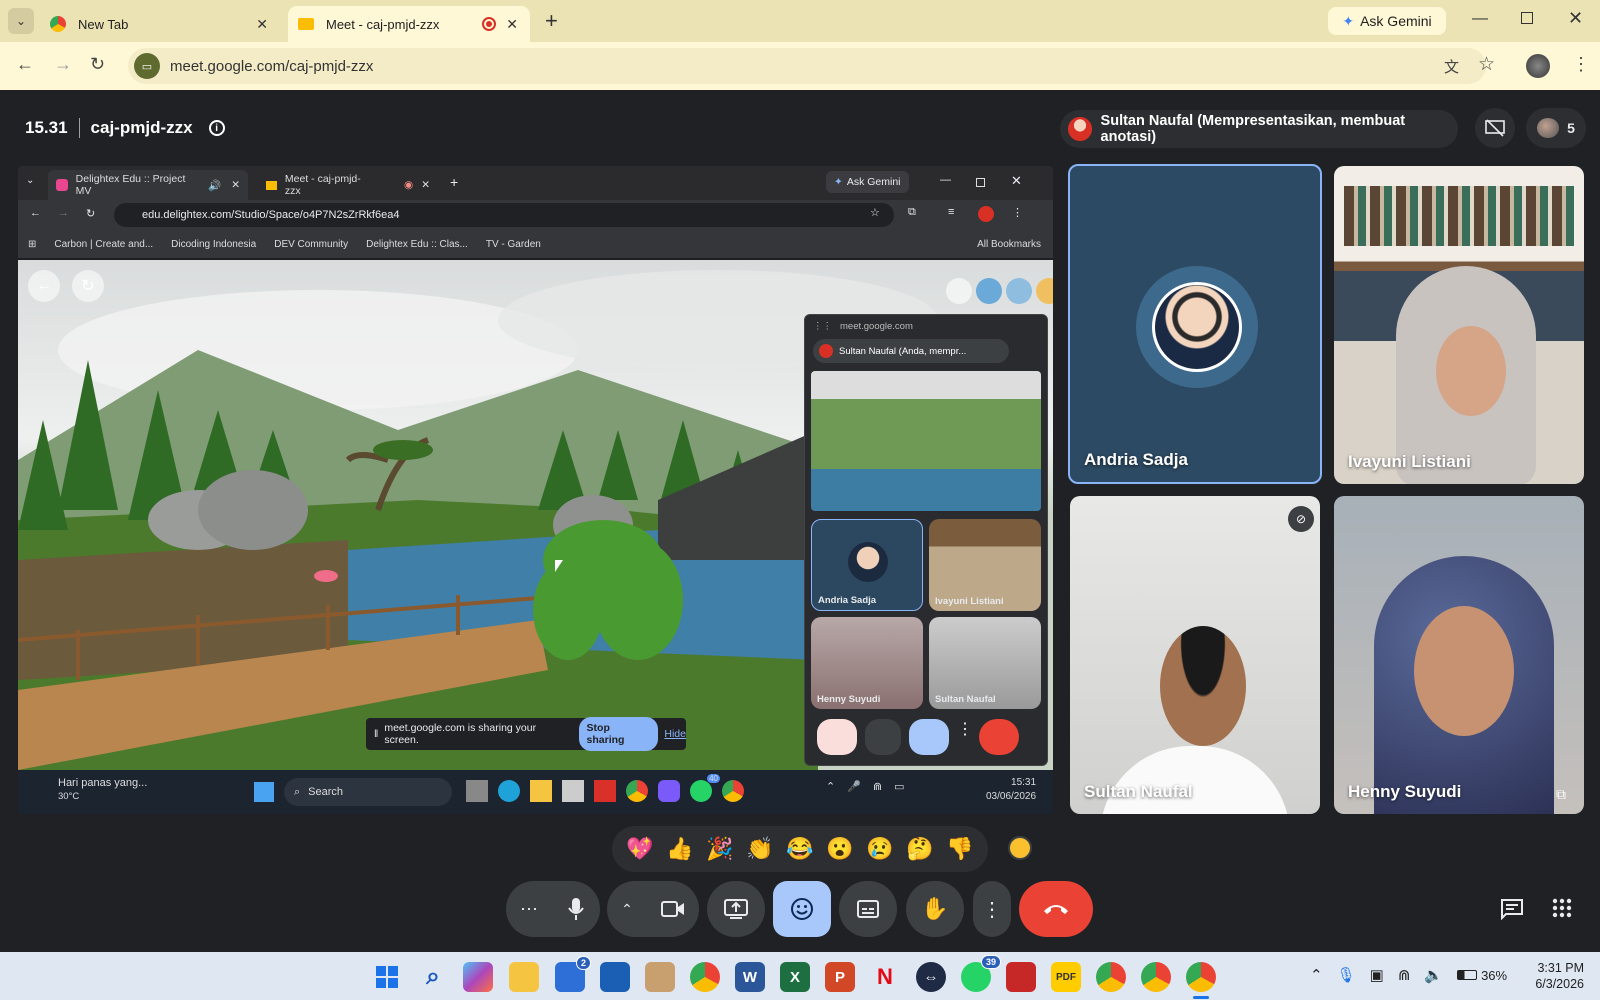  I want to click on reaction-laugh: 😂, so click(800, 849).